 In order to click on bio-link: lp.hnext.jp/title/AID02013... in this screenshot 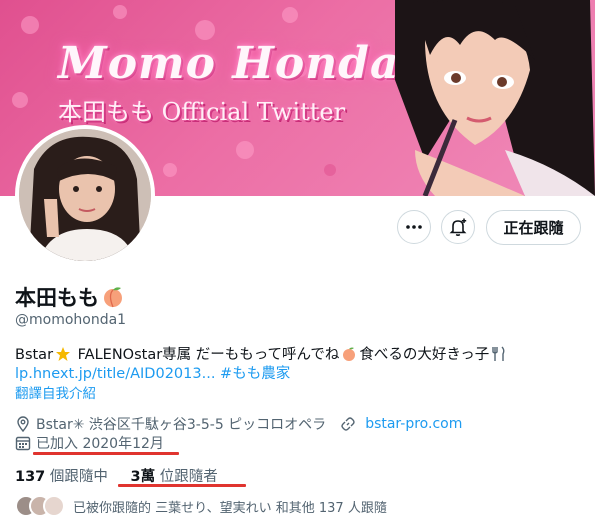, I will do `click(115, 374)`.